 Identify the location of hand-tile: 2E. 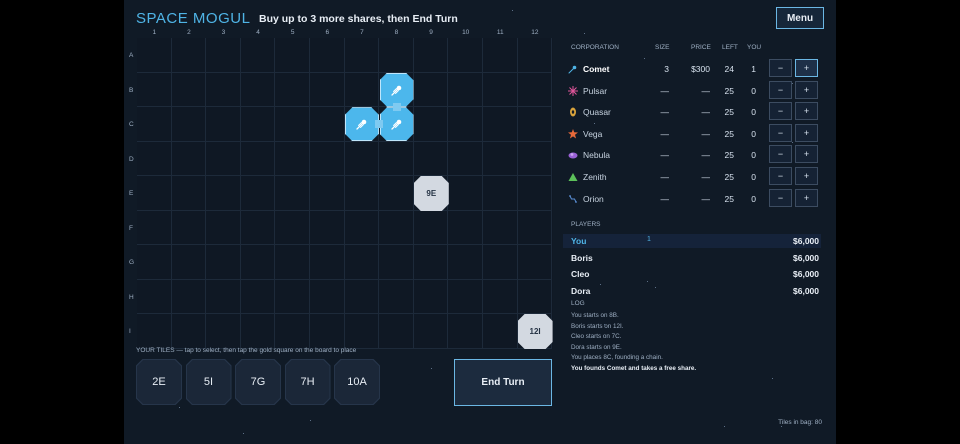
(159, 382).